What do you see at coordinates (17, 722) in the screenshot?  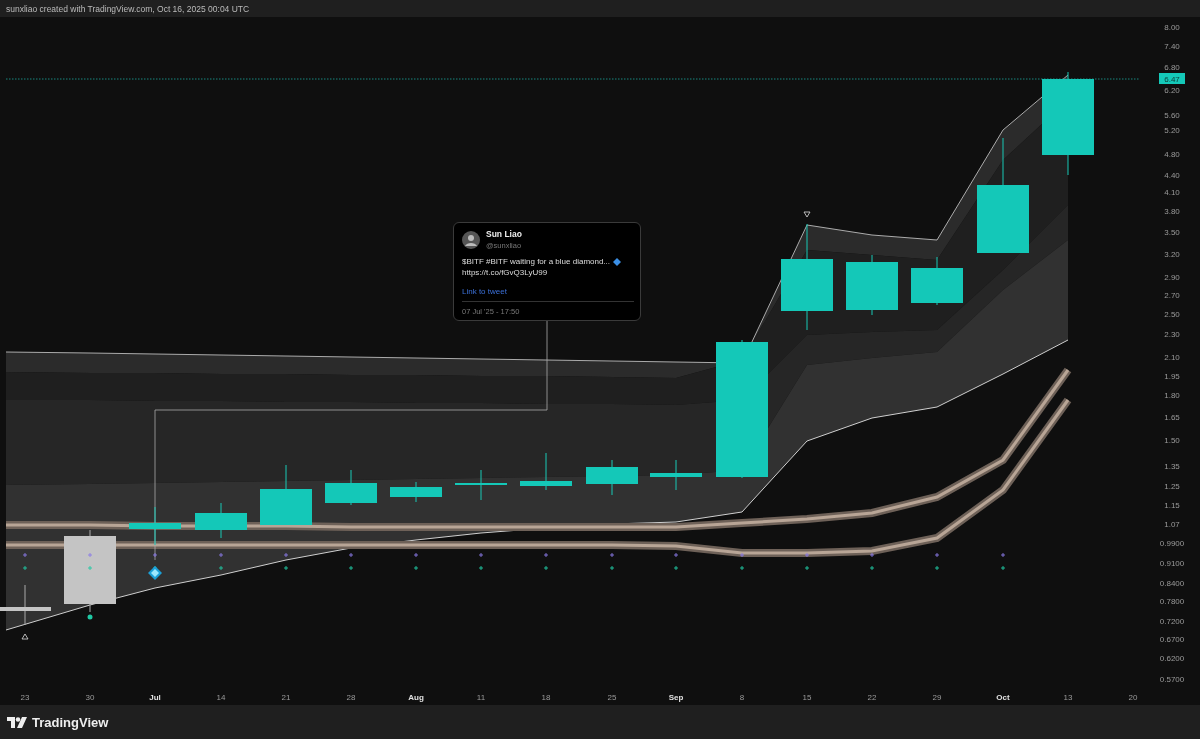 I see `logo-icon` at bounding box center [17, 722].